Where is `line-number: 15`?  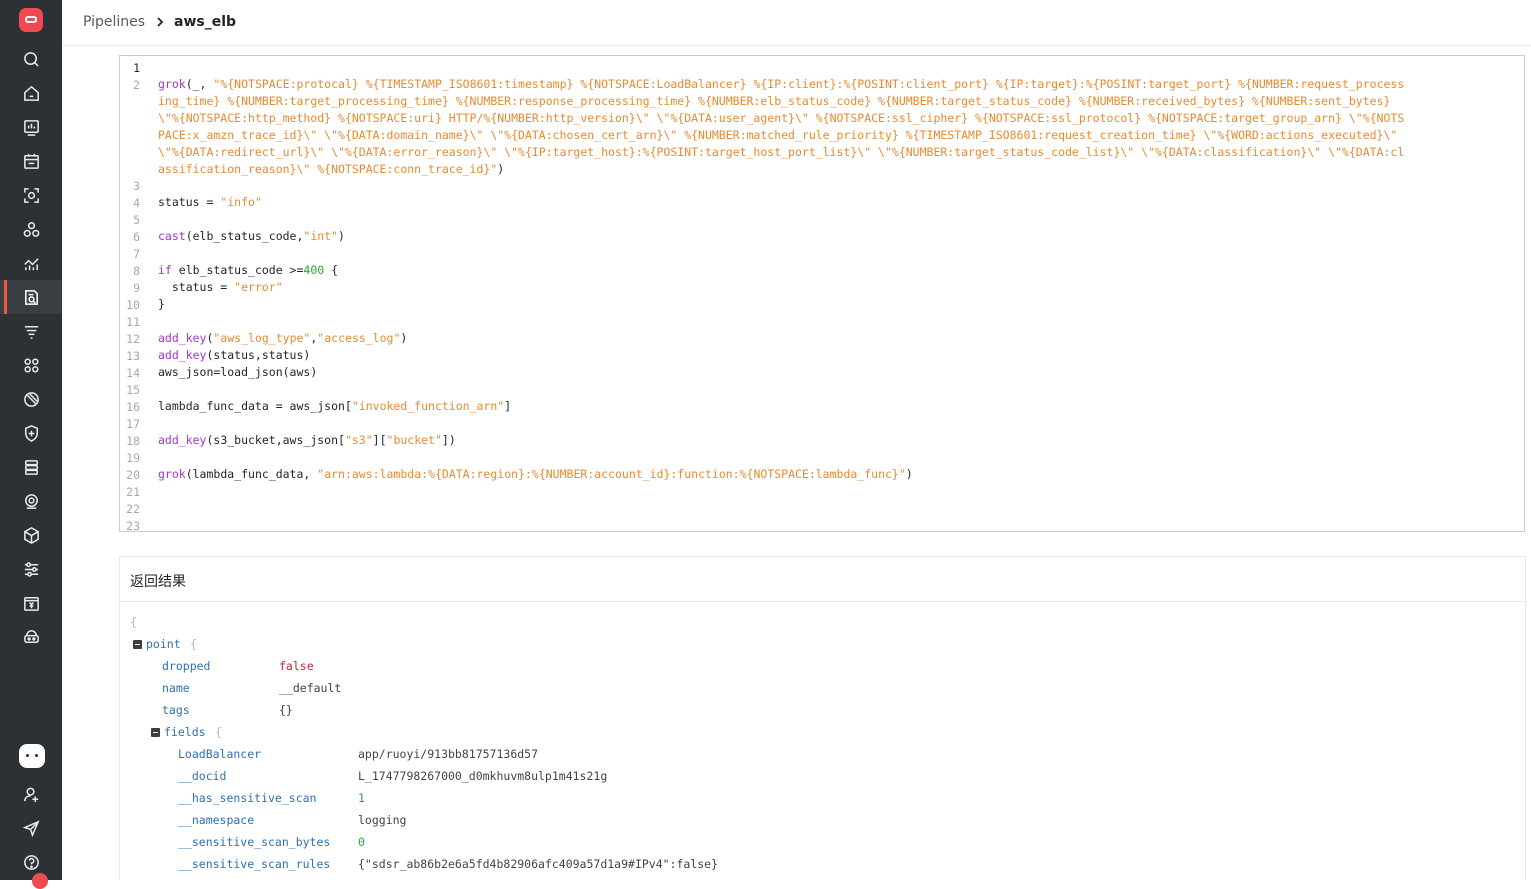 line-number: 15 is located at coordinates (133, 390).